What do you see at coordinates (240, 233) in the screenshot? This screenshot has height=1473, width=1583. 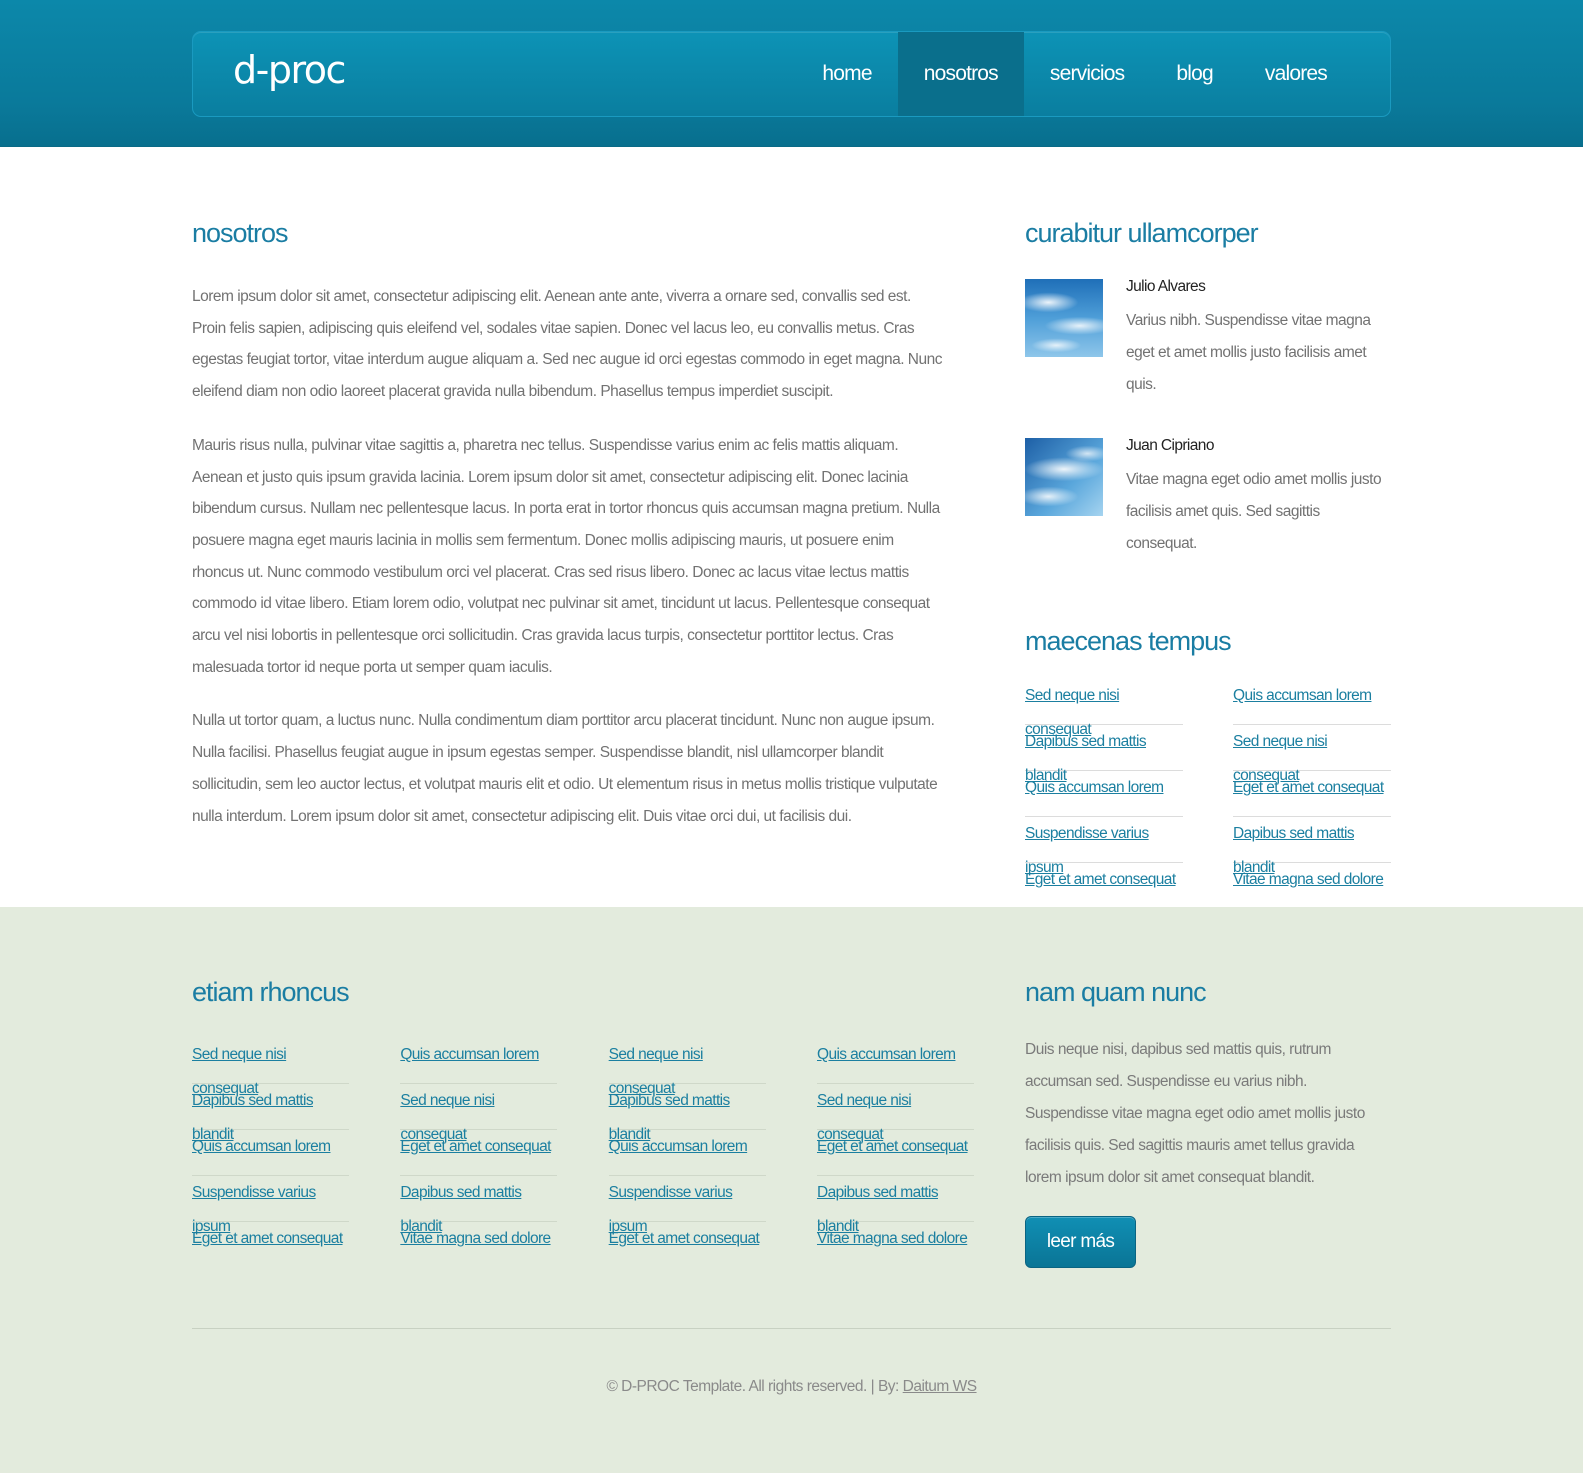 I see `page-title: nosotros` at bounding box center [240, 233].